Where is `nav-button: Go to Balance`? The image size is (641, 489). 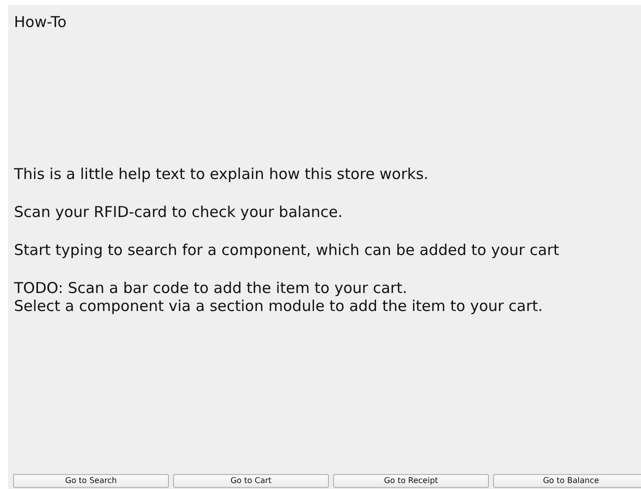 nav-button: Go to Balance is located at coordinates (567, 481).